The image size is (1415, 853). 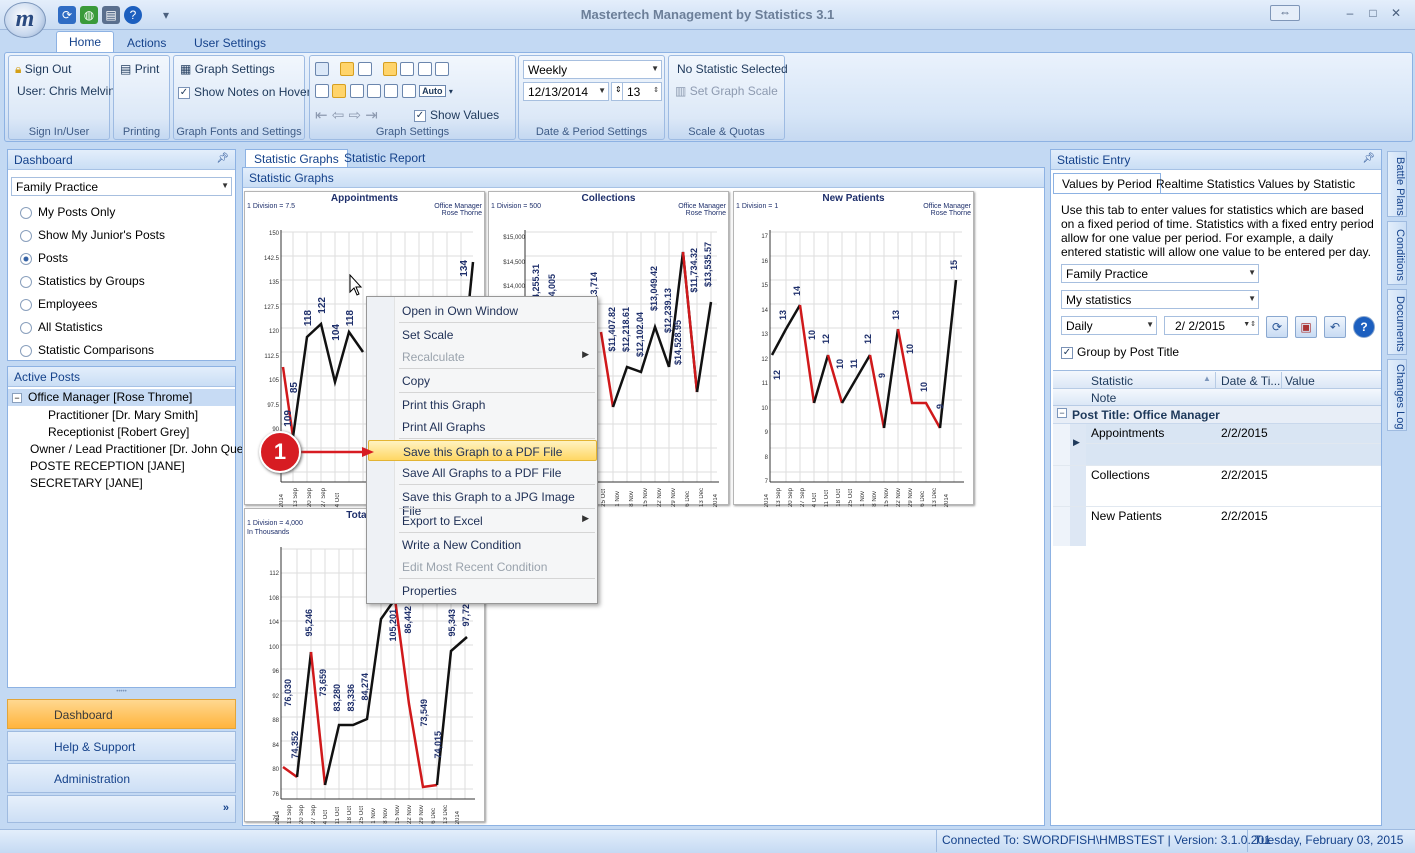 What do you see at coordinates (1107, 183) in the screenshot?
I see `tab-values-by-period: Values by Period` at bounding box center [1107, 183].